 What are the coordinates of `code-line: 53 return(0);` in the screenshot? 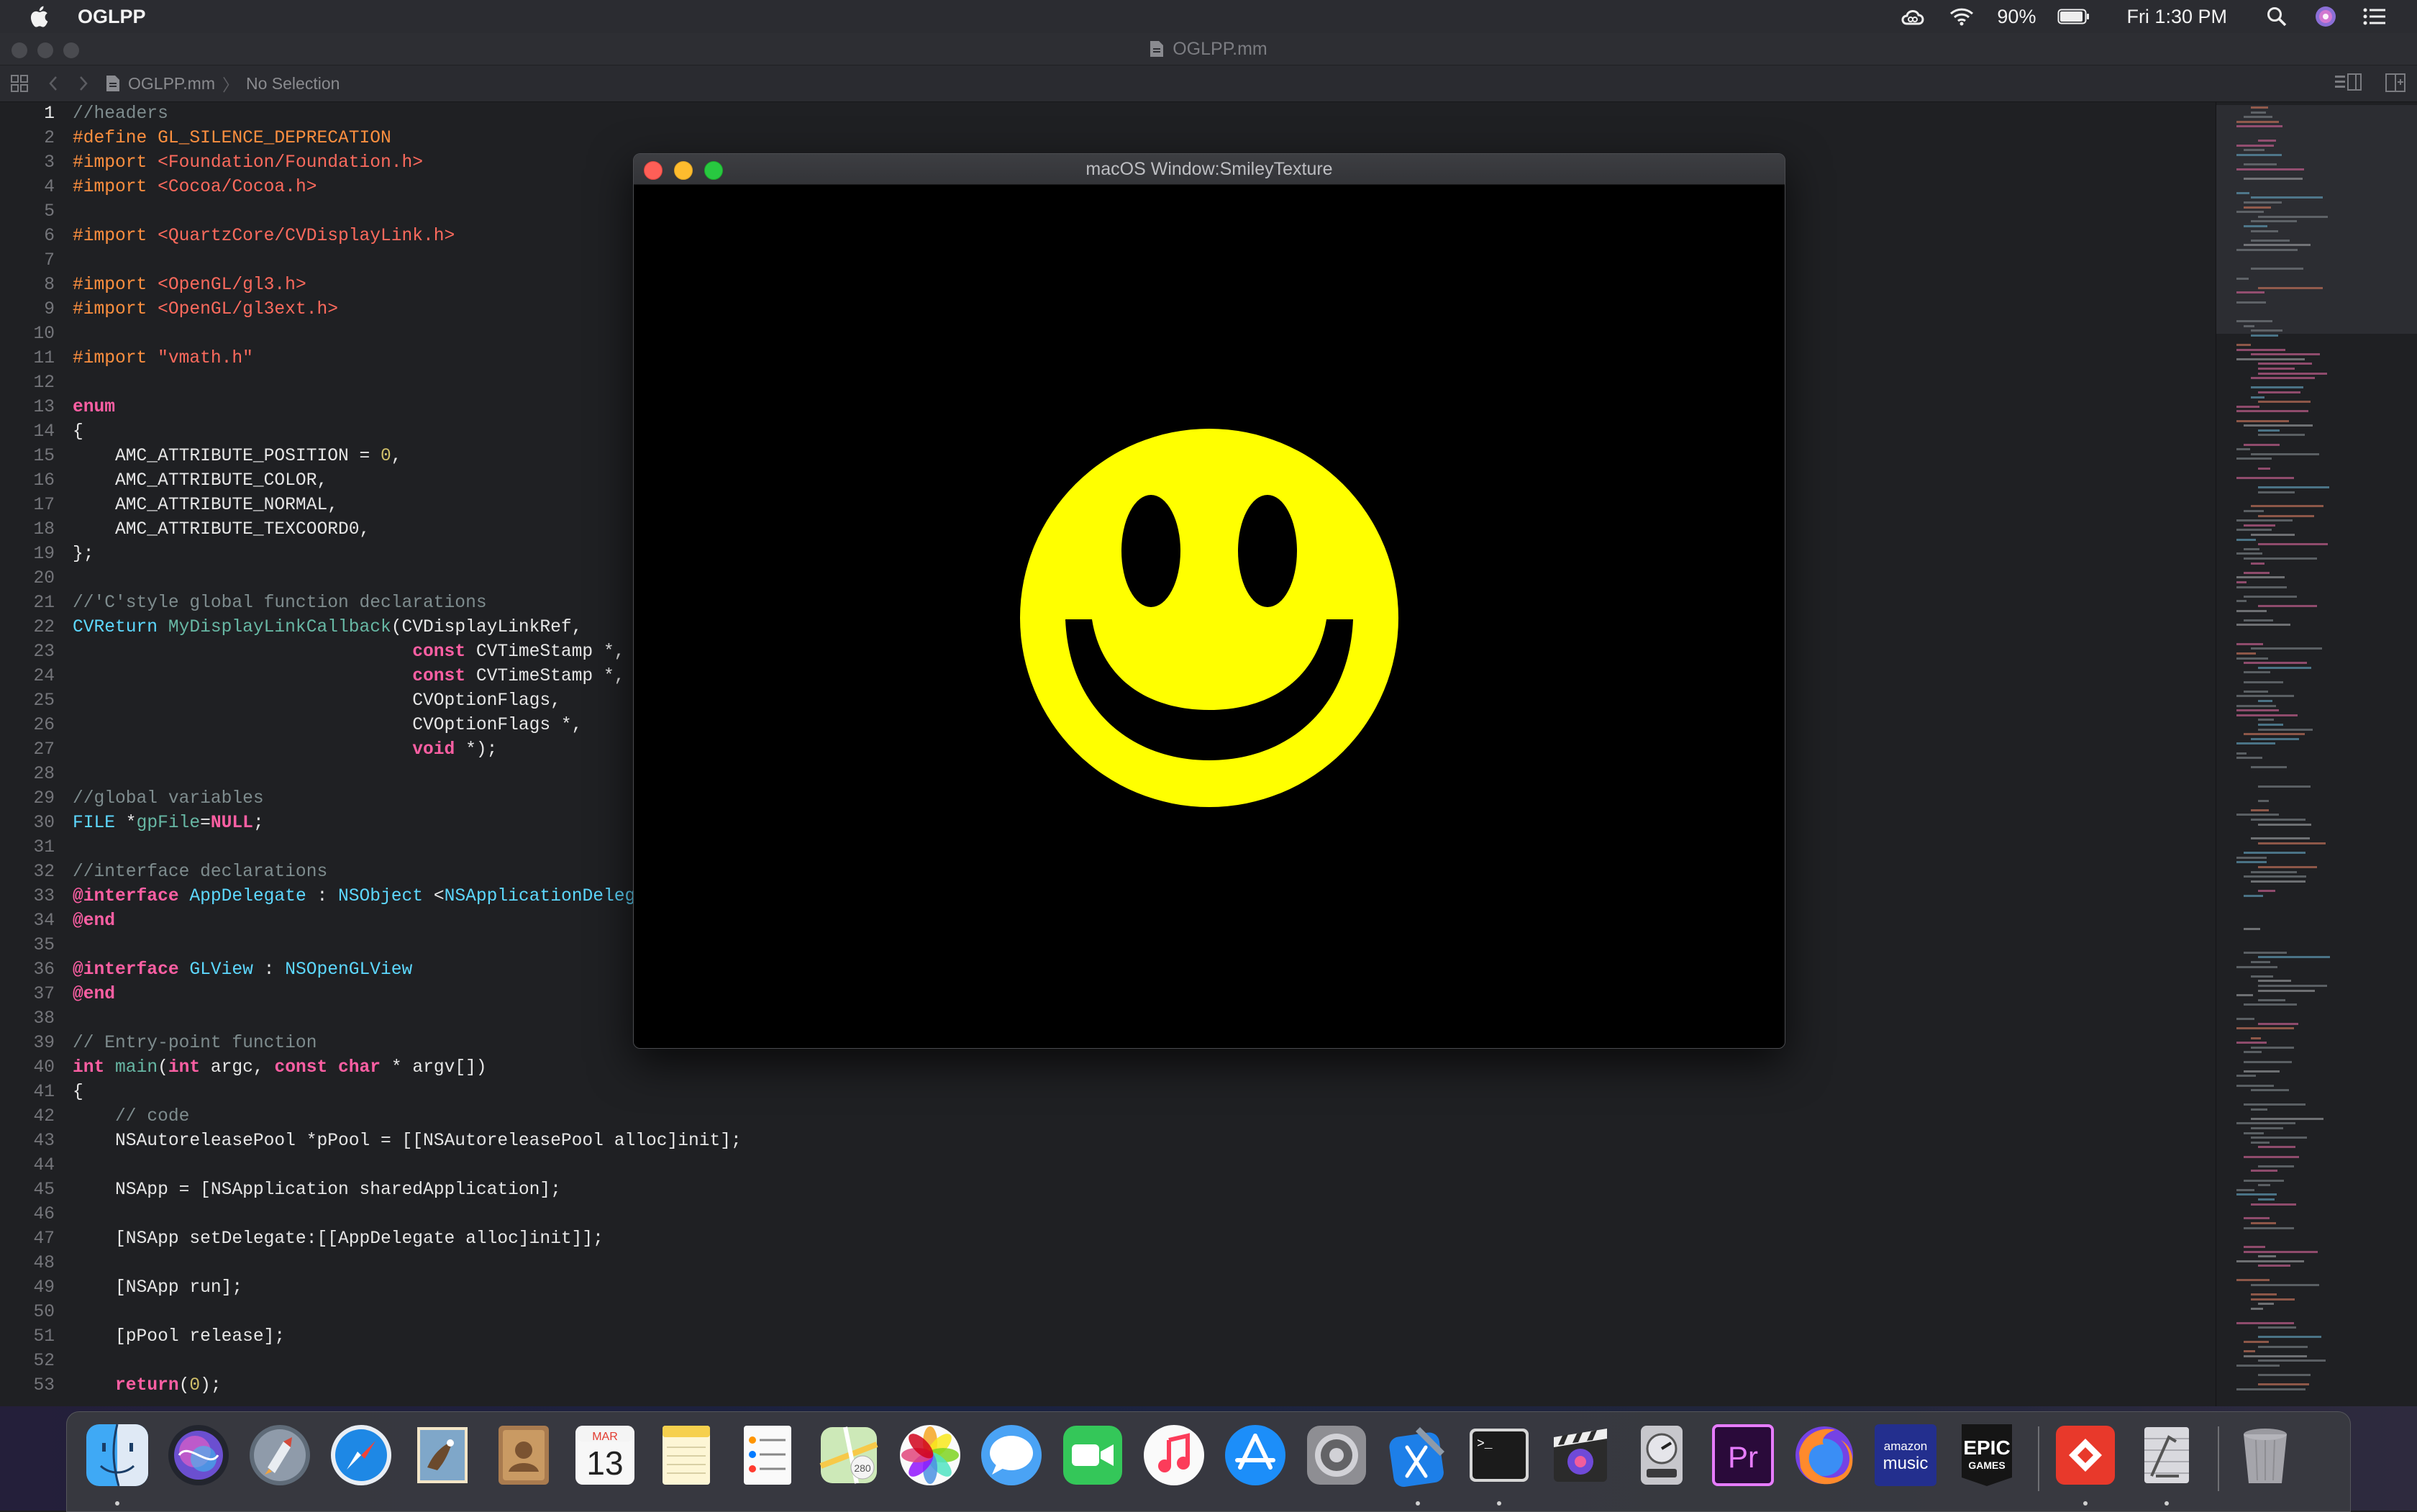 It's located at (1108, 1386).